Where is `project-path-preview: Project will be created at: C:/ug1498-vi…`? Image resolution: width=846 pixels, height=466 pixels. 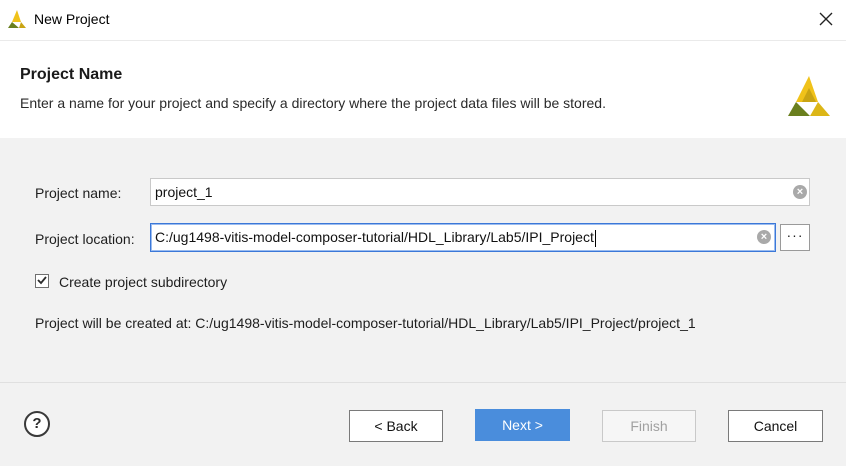 project-path-preview: Project will be created at: C:/ug1498-vi… is located at coordinates (365, 323).